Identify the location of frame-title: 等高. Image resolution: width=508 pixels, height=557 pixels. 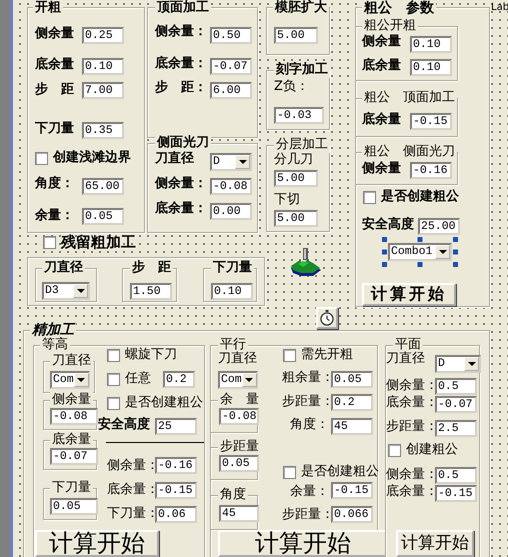
(55, 345).